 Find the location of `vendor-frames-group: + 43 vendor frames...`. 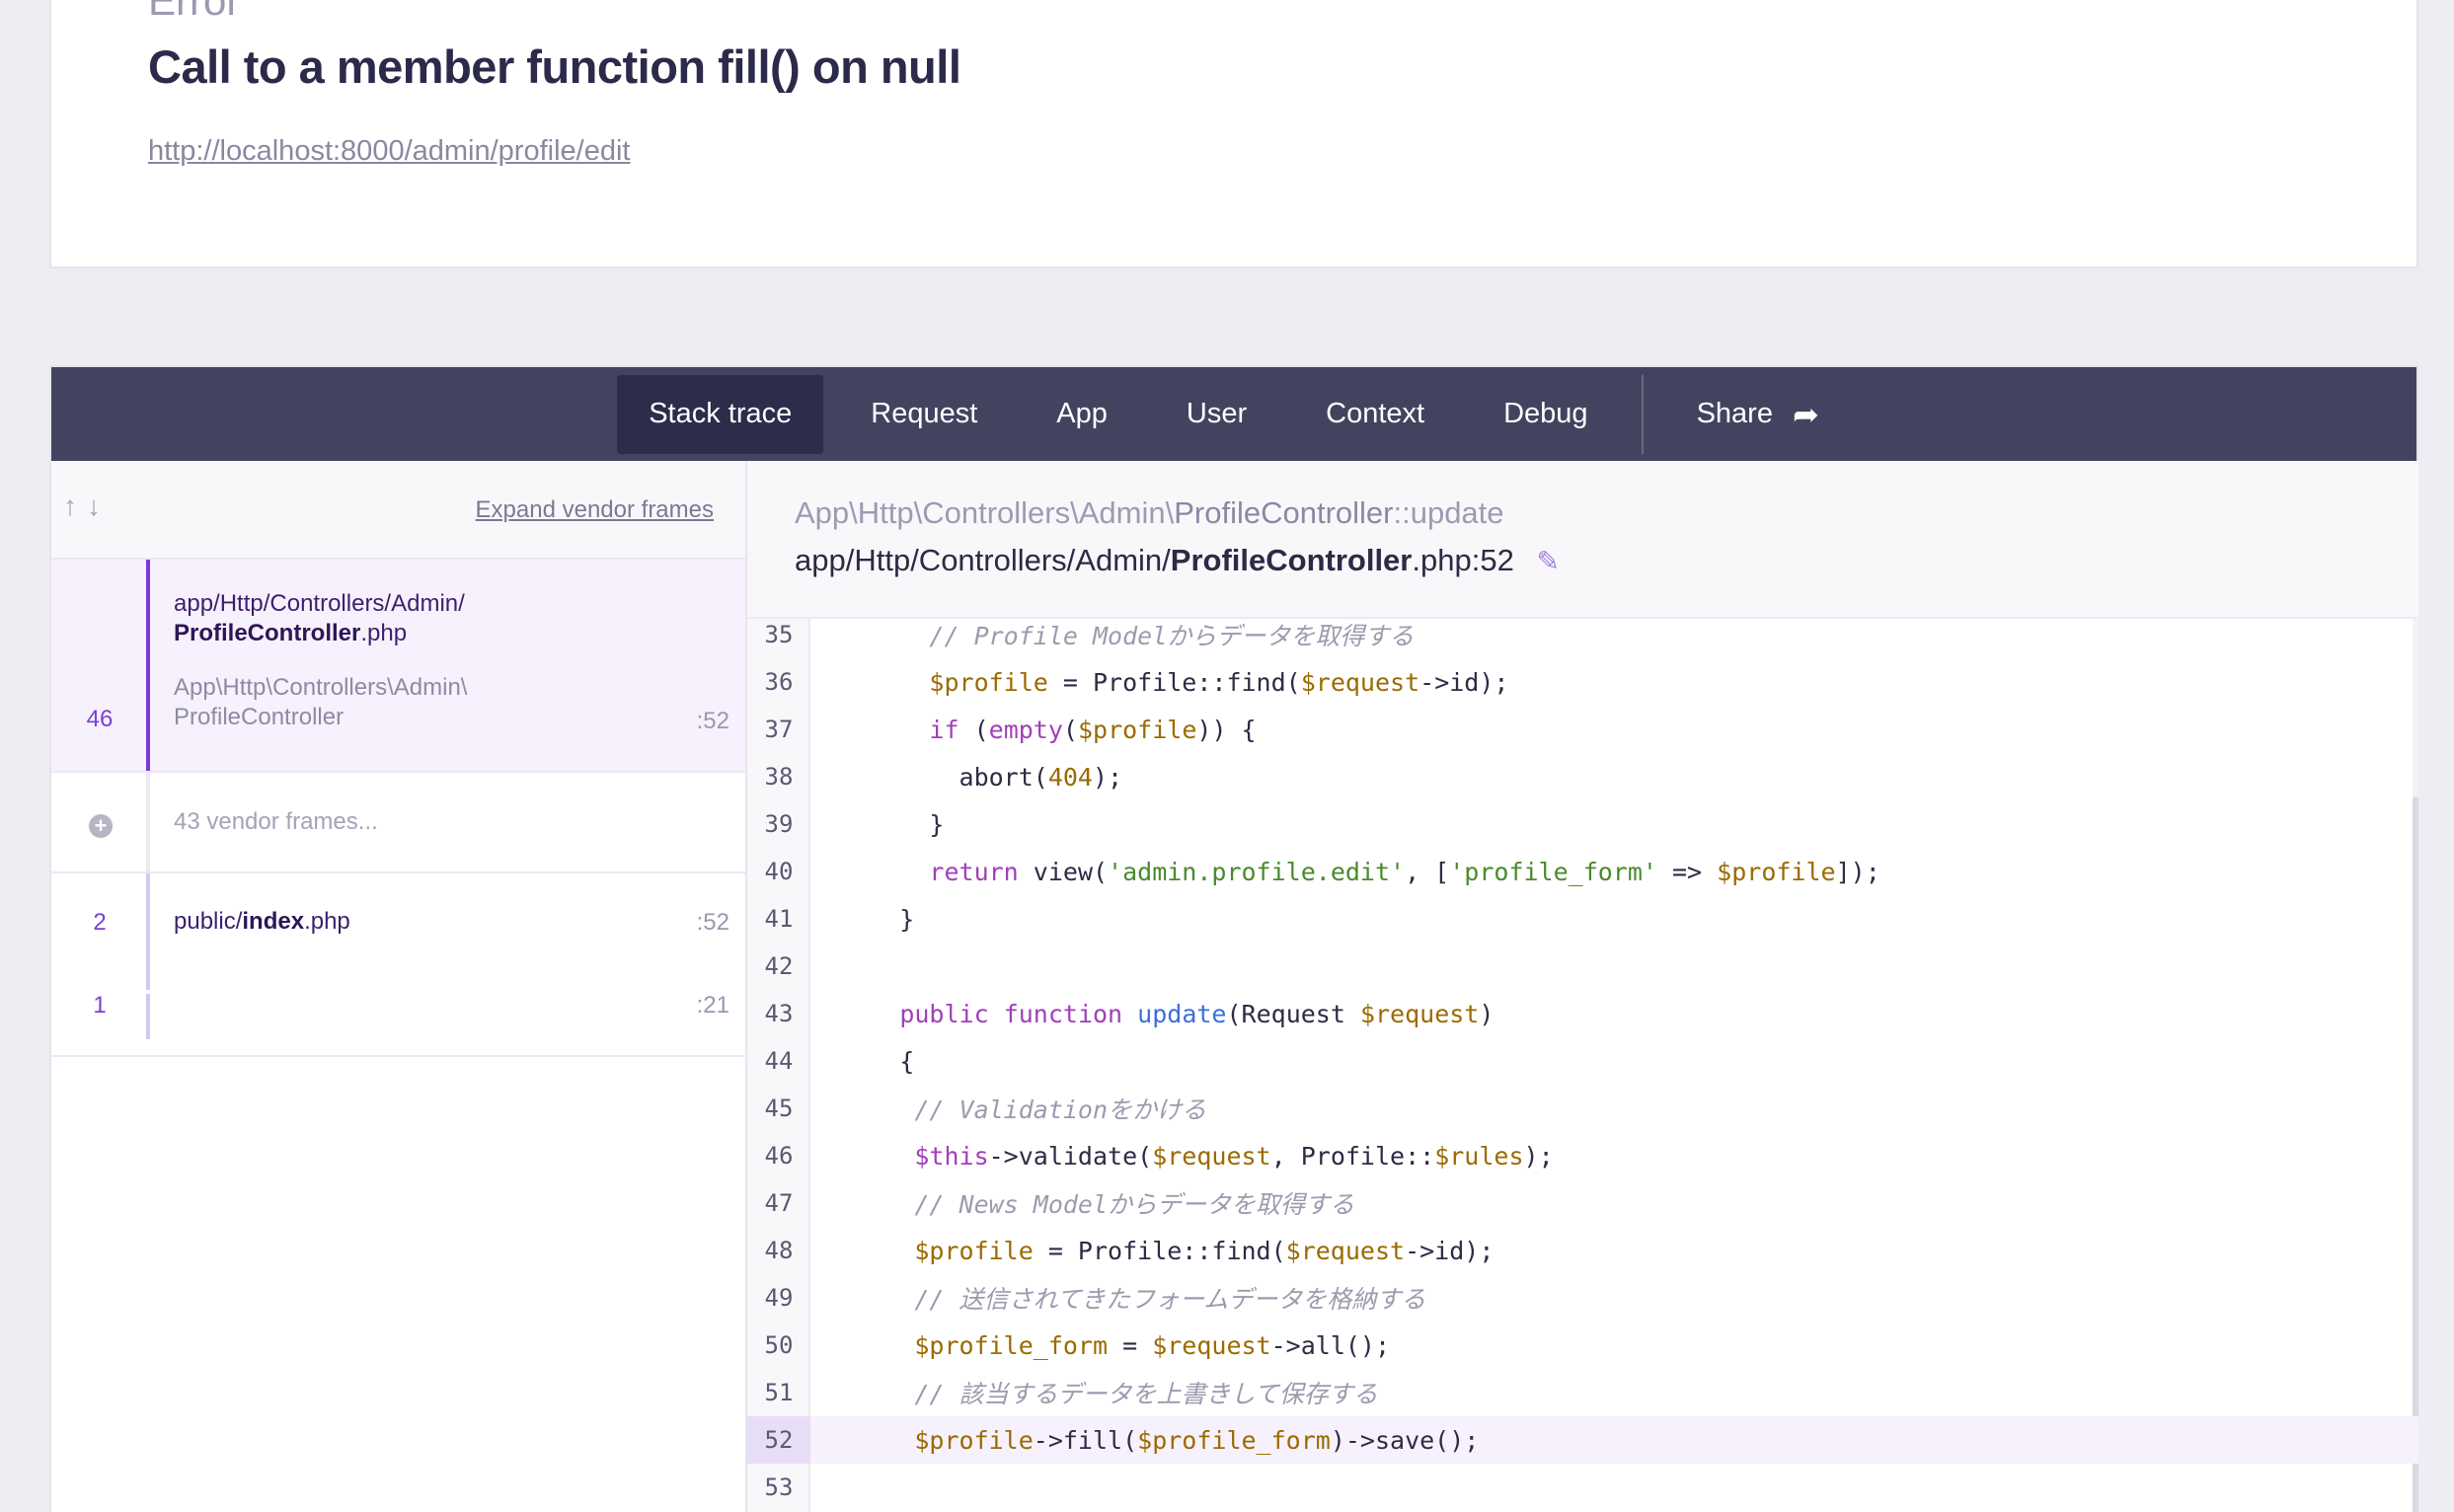

vendor-frames-group: + 43 vendor frames... is located at coordinates (398, 823).